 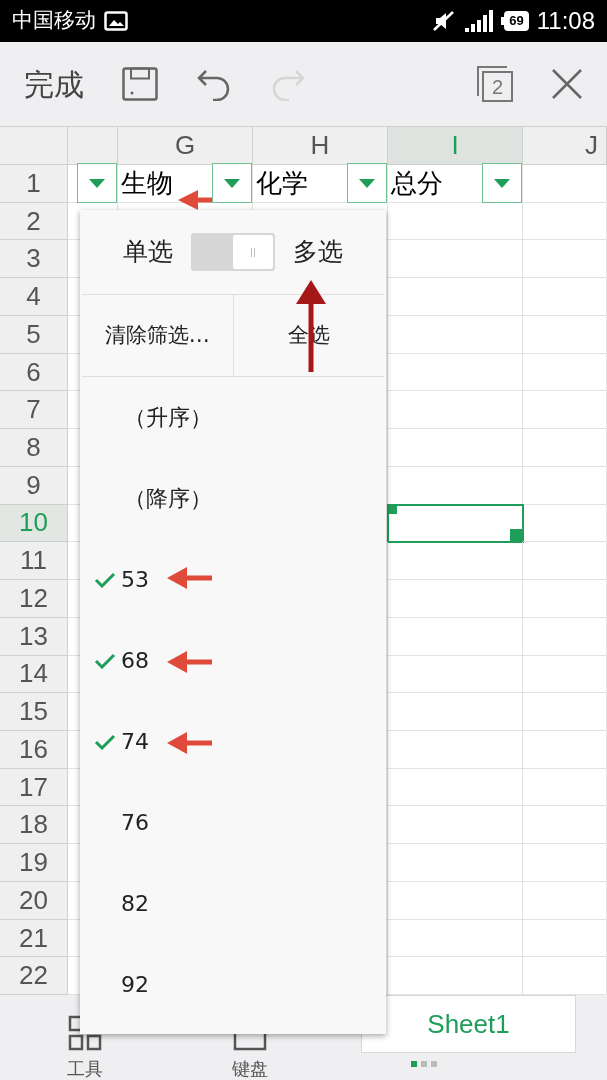 I want to click on row-header: 2, so click(x=34, y=221).